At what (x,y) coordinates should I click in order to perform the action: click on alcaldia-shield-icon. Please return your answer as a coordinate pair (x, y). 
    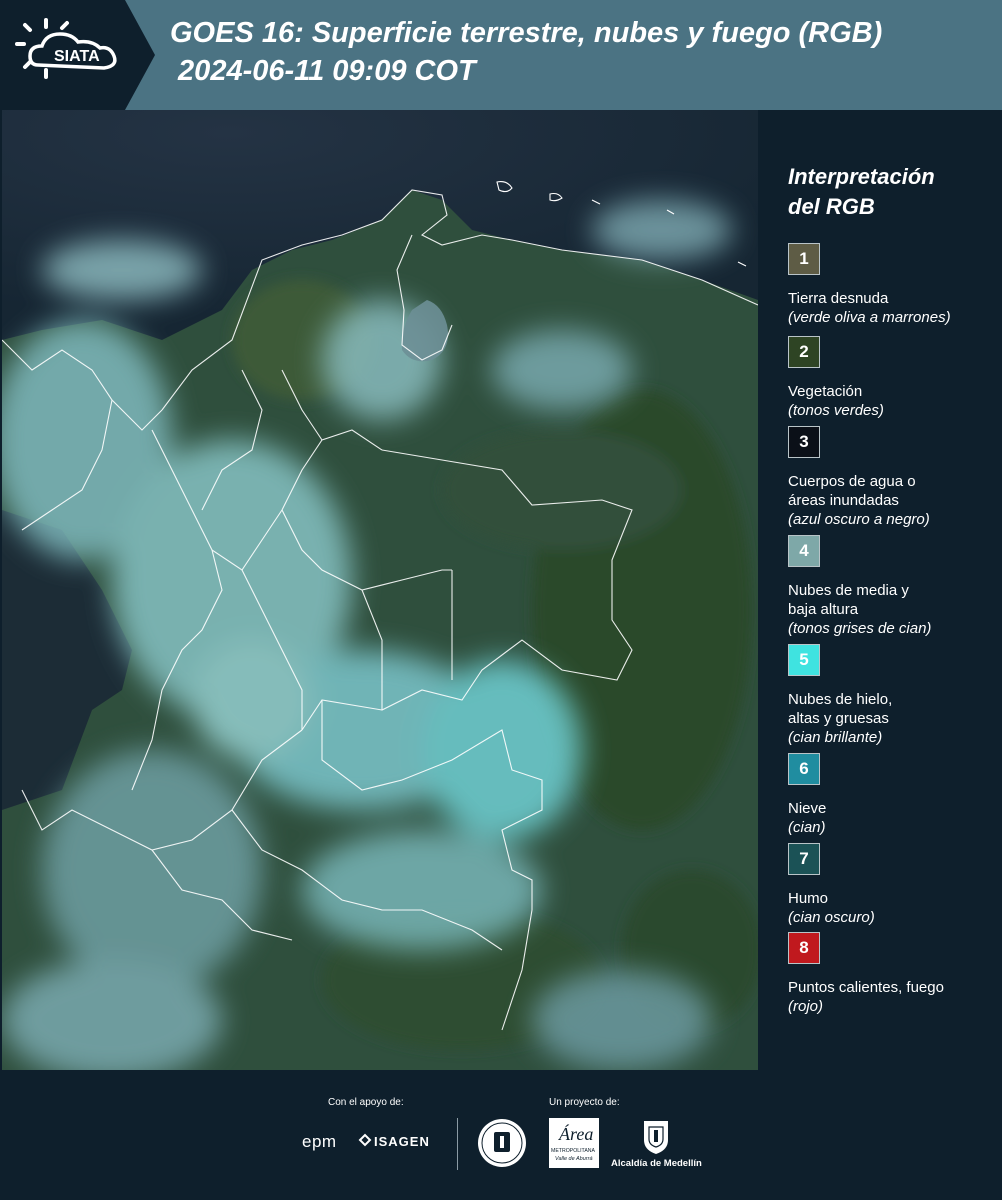
    Looking at the image, I should click on (656, 1137).